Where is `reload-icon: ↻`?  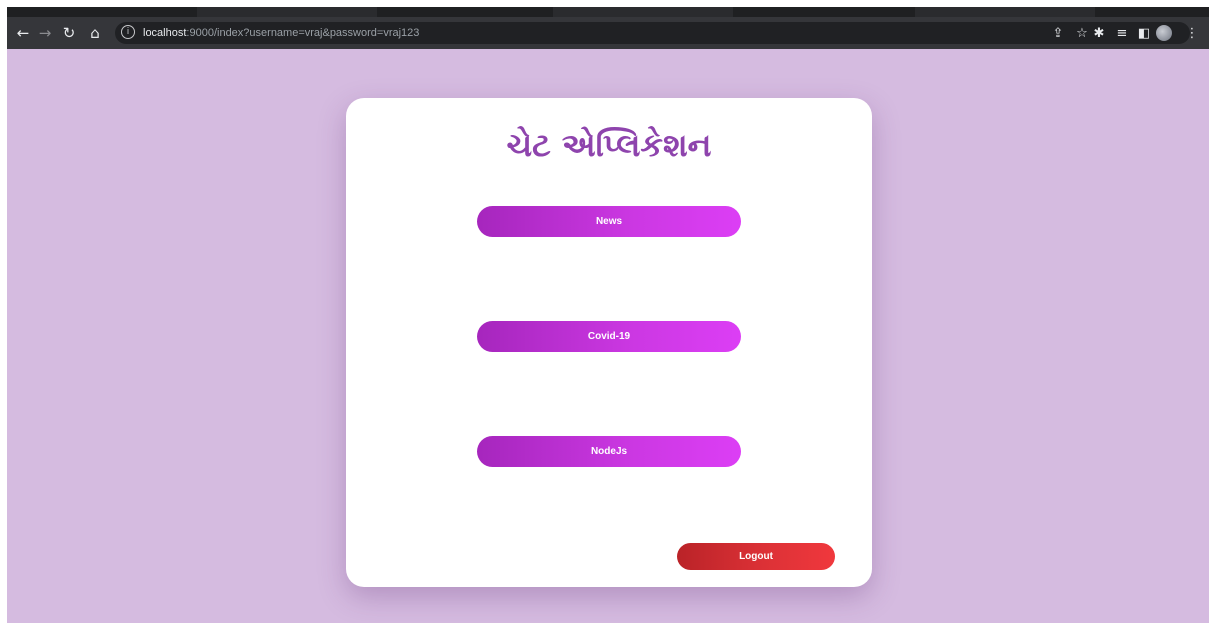 reload-icon: ↻ is located at coordinates (69, 33).